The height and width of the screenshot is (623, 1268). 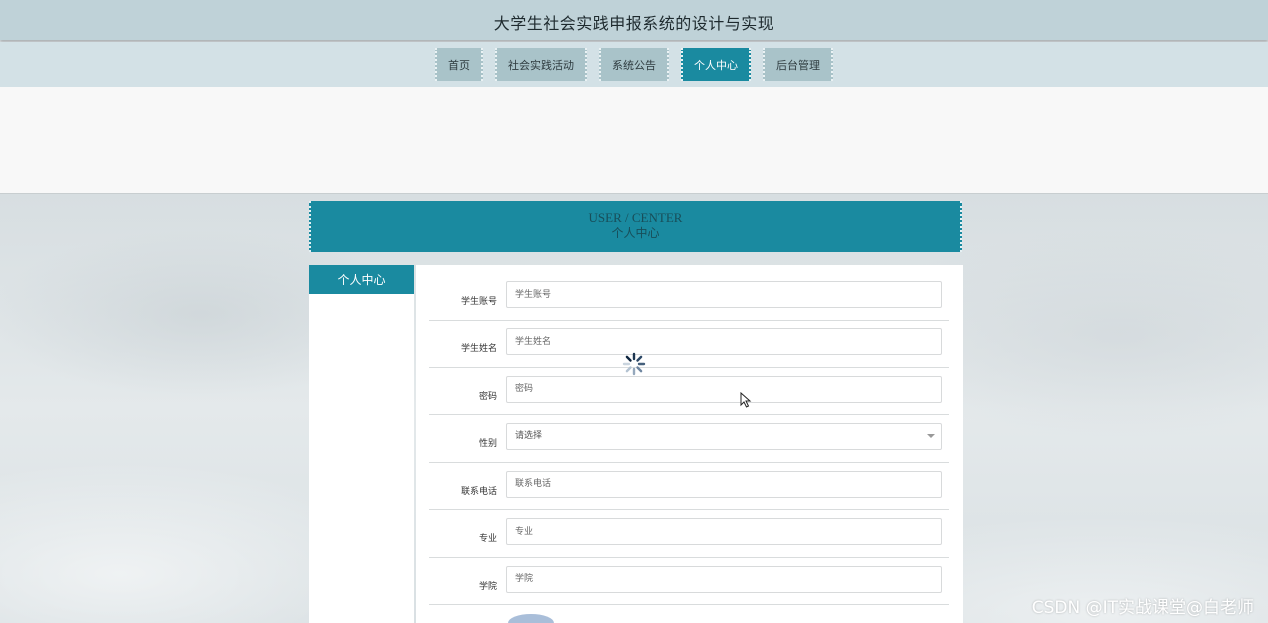 What do you see at coordinates (361, 279) in the screenshot?
I see `side-menu-item-user-center: 个人中心` at bounding box center [361, 279].